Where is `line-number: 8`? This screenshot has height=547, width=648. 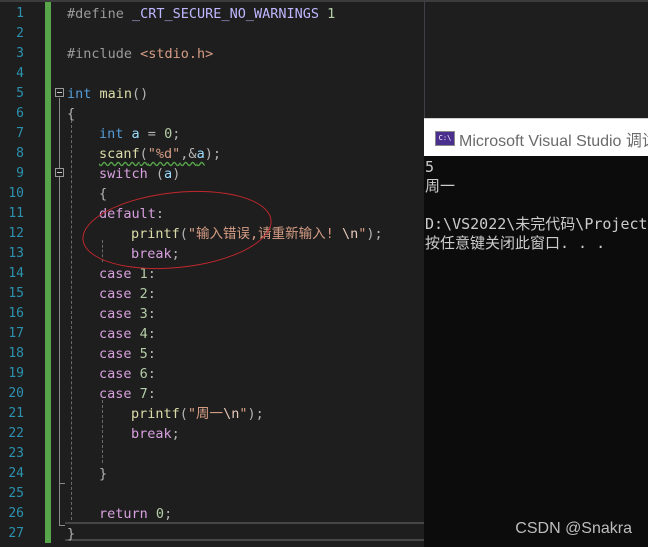 line-number: 8 is located at coordinates (20, 153).